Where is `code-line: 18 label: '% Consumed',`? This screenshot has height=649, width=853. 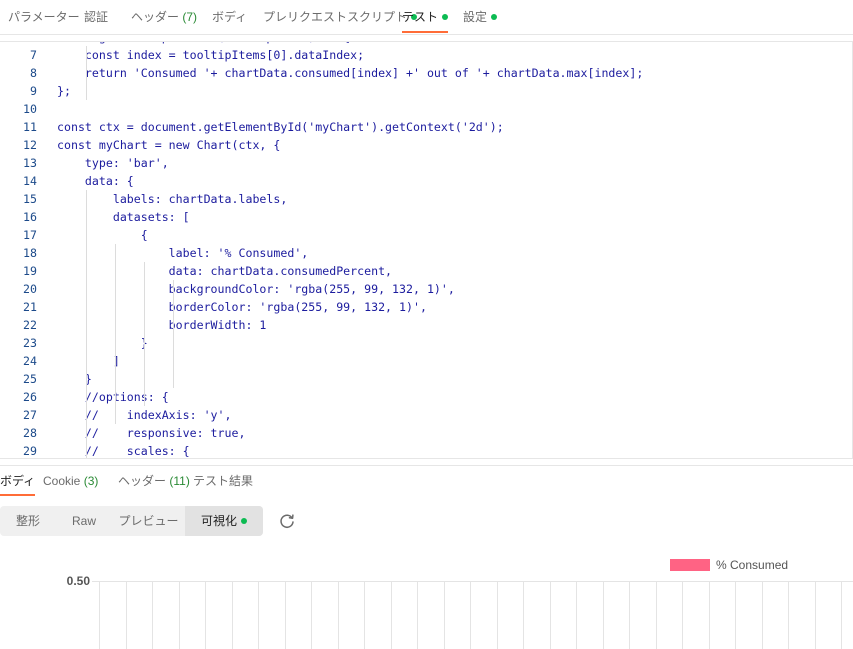
code-line: 18 label: '% Consumed', is located at coordinates (426, 253).